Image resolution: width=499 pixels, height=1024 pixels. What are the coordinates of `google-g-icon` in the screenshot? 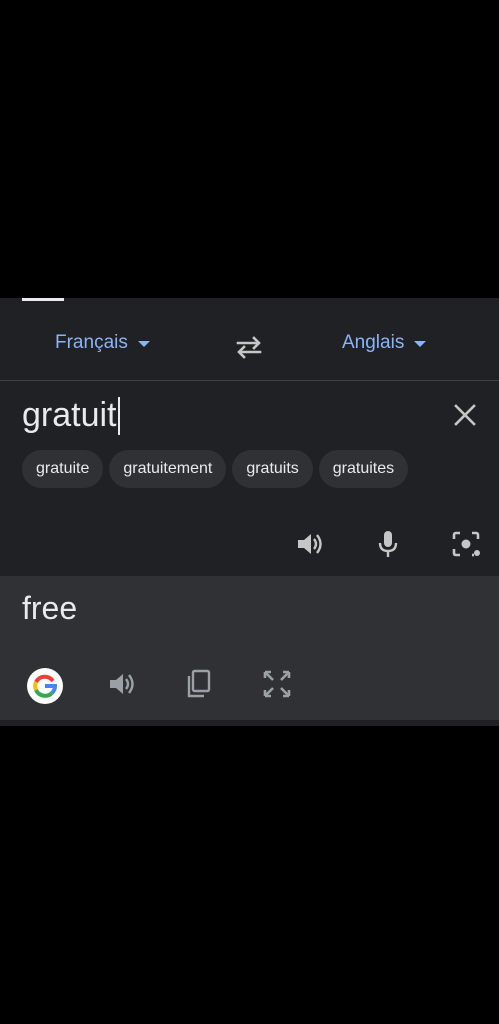 It's located at (45, 686).